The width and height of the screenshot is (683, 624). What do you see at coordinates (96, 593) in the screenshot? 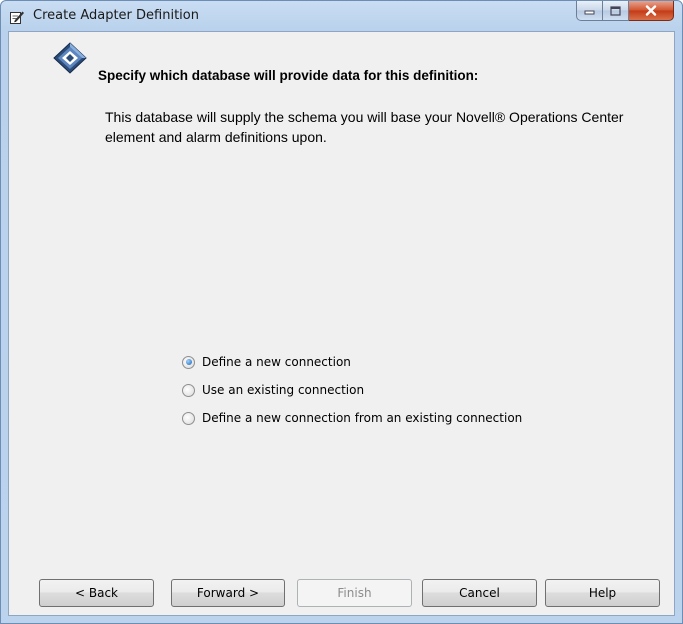
I see `back-button: < Back` at bounding box center [96, 593].